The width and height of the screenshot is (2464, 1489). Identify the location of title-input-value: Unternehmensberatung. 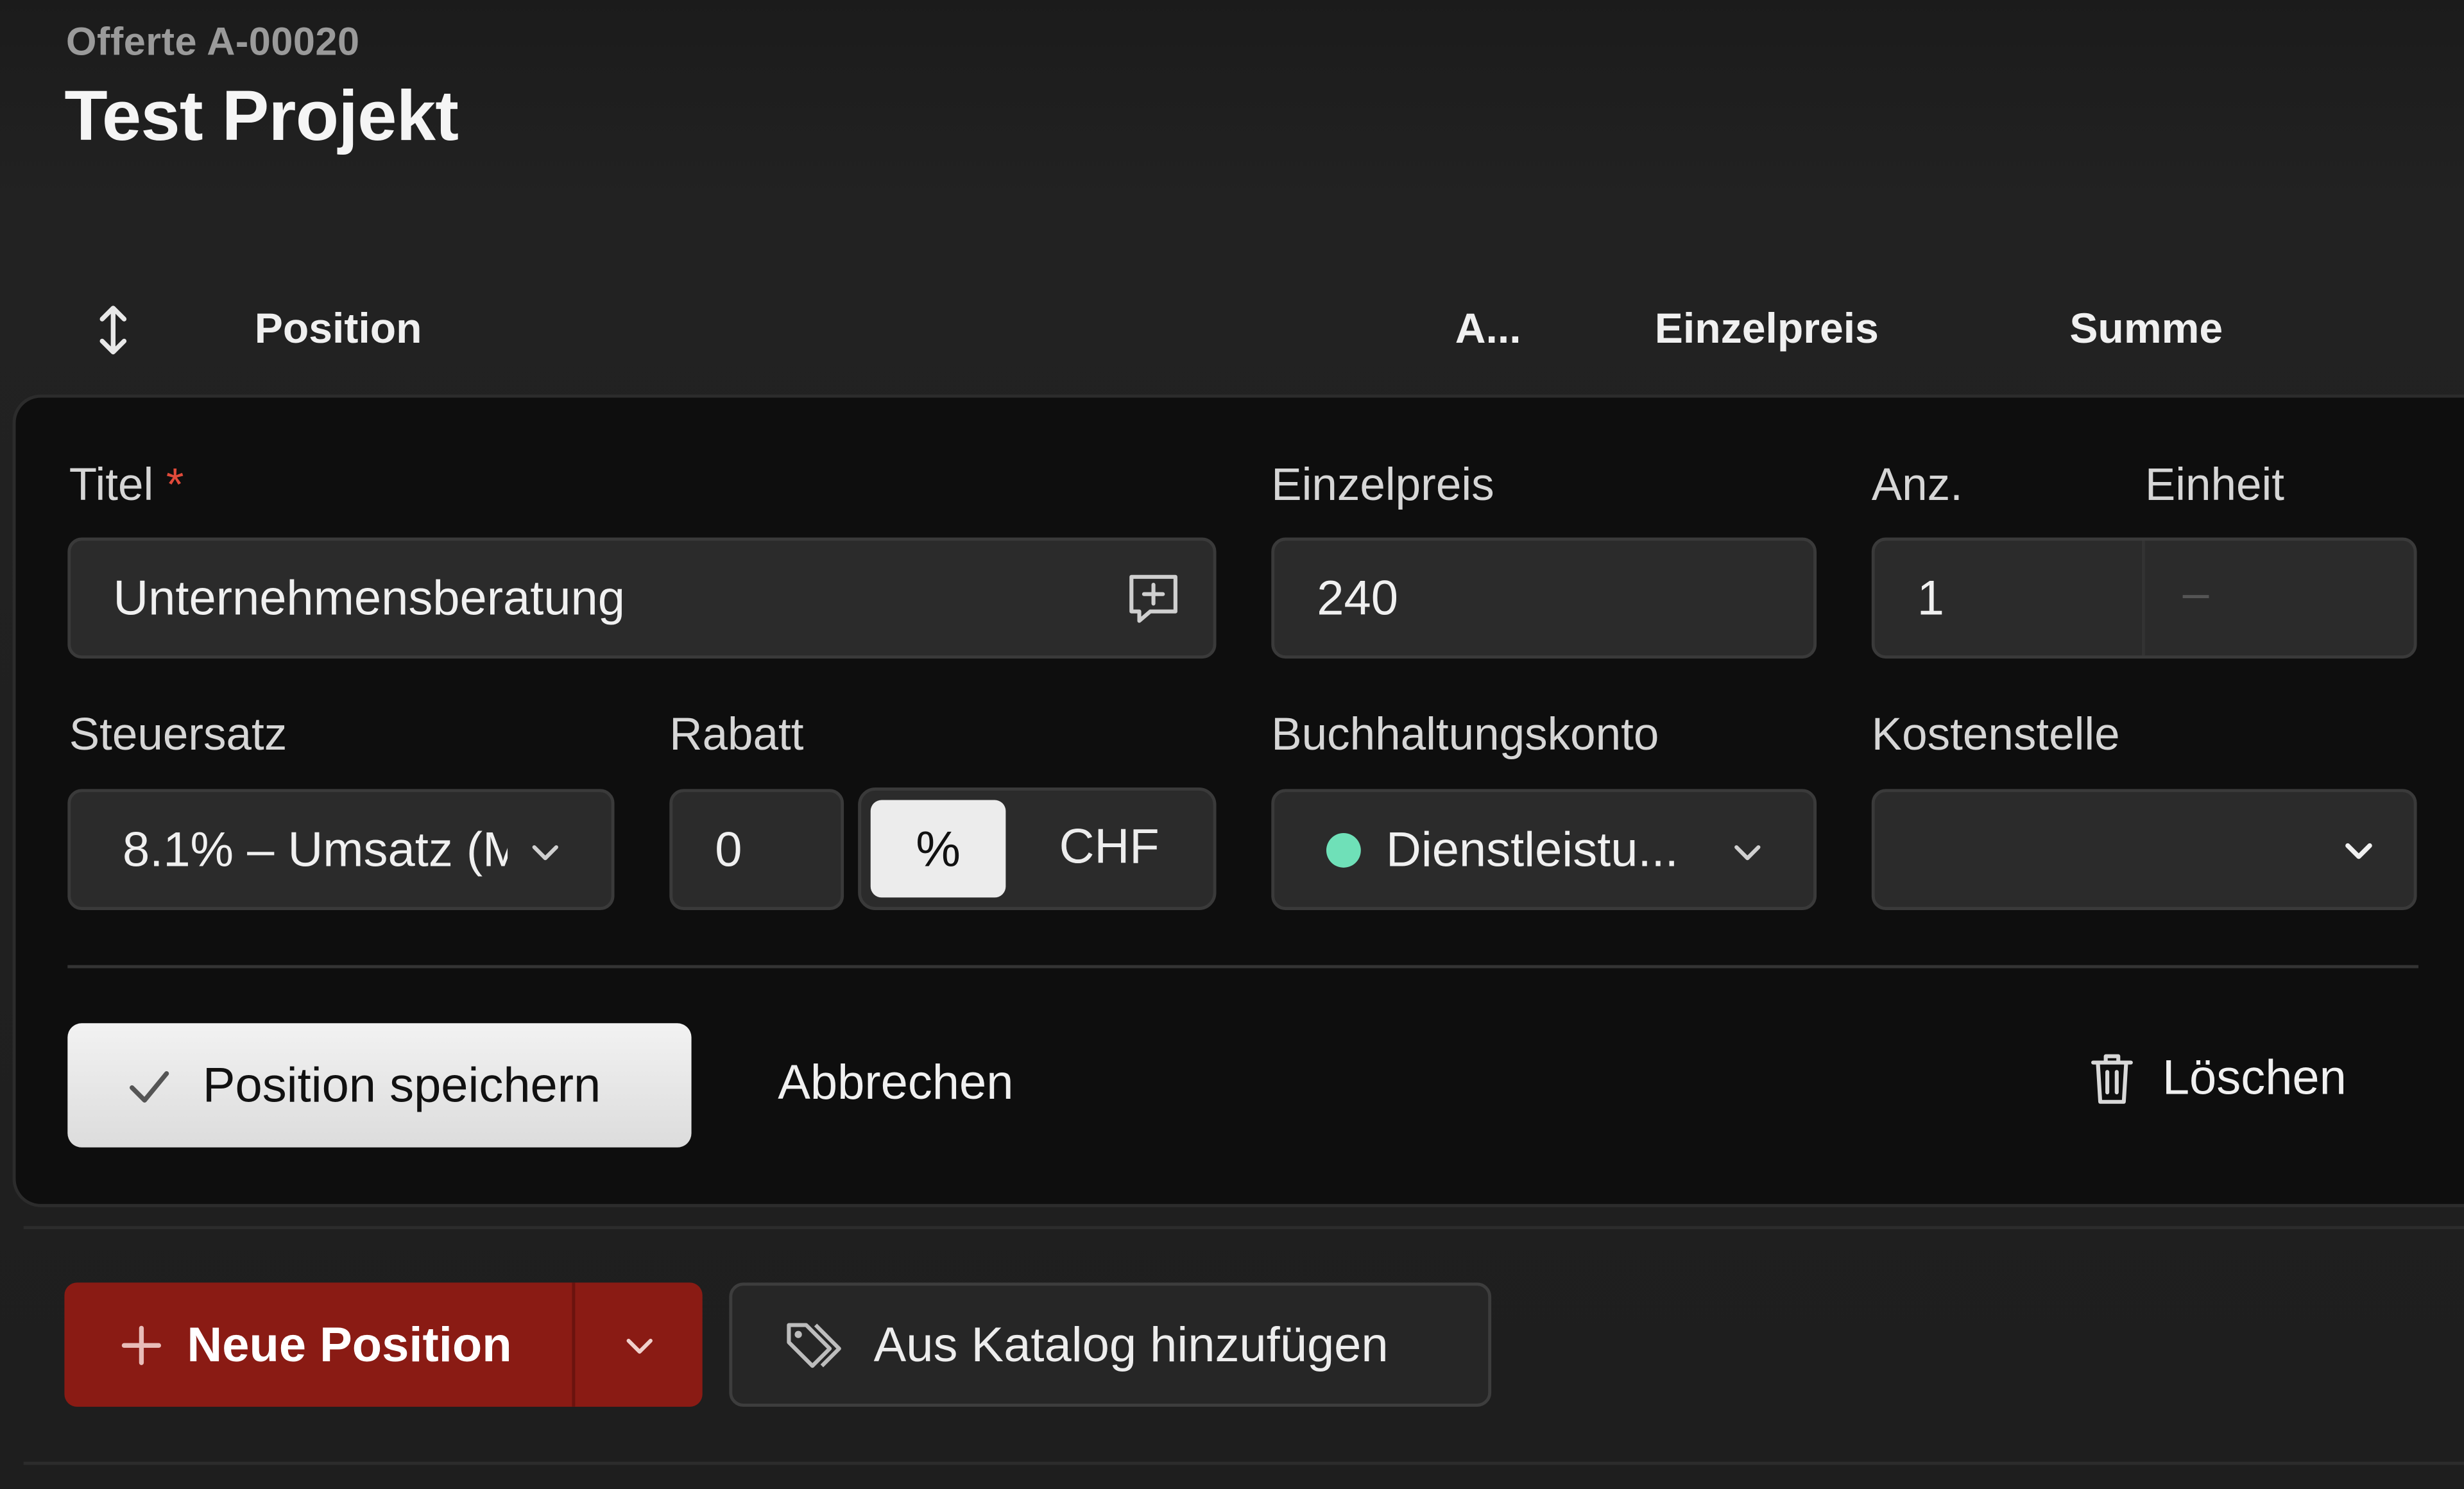
(370, 597).